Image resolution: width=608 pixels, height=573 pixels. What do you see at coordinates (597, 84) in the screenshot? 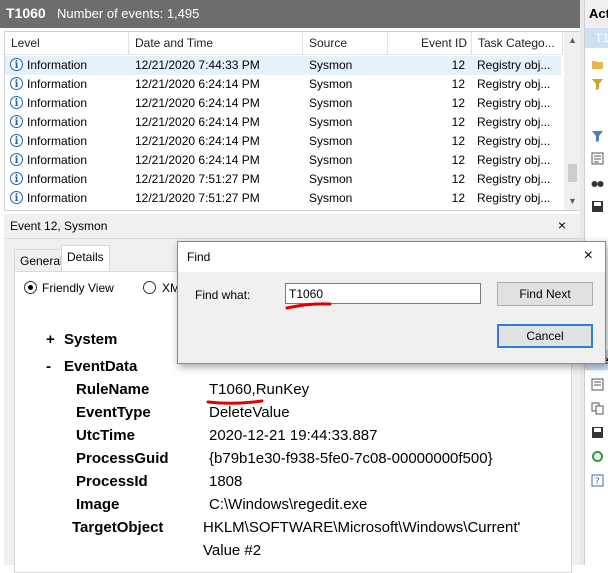
I see `filter-icon` at bounding box center [597, 84].